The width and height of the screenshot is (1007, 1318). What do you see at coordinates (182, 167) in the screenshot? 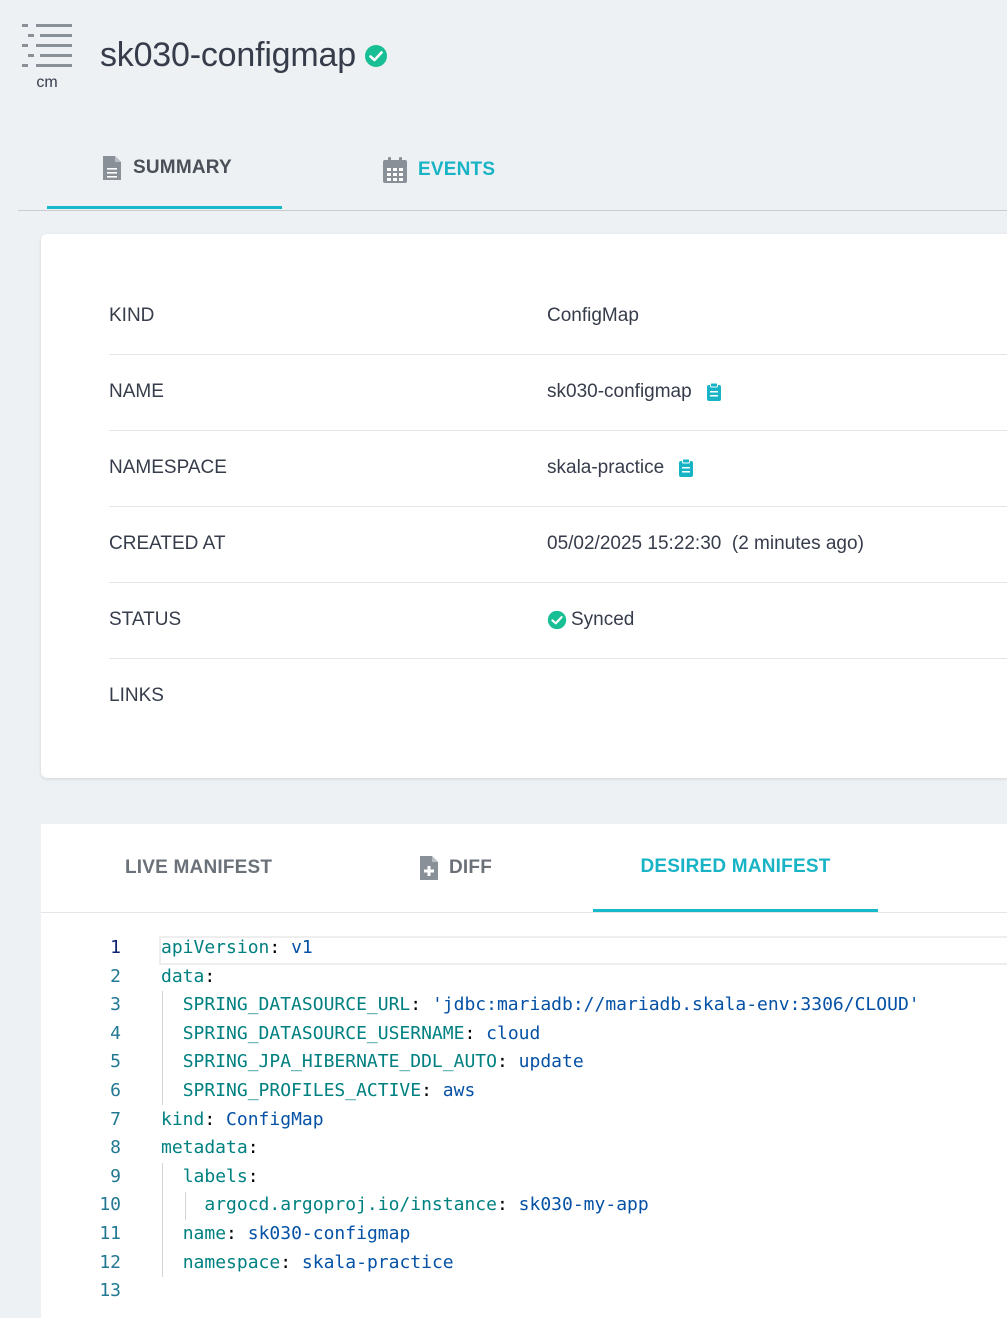
I see `tab-summary-label: SUMMARY` at bounding box center [182, 167].